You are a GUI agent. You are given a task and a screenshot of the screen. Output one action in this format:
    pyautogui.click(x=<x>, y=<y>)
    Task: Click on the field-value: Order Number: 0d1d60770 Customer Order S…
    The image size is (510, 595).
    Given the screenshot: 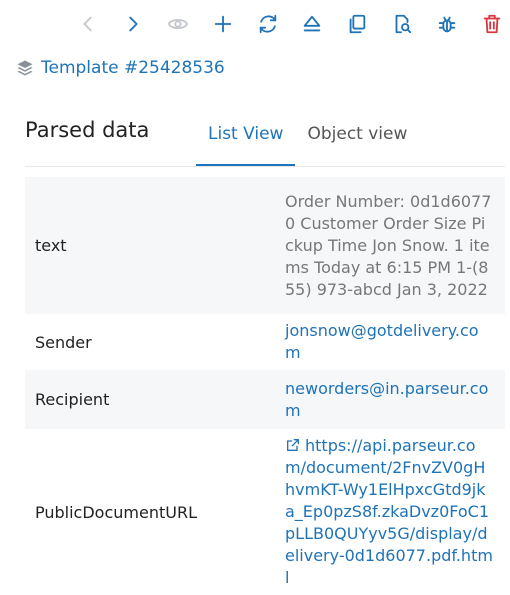 What is the action you would take?
    pyautogui.click(x=390, y=245)
    